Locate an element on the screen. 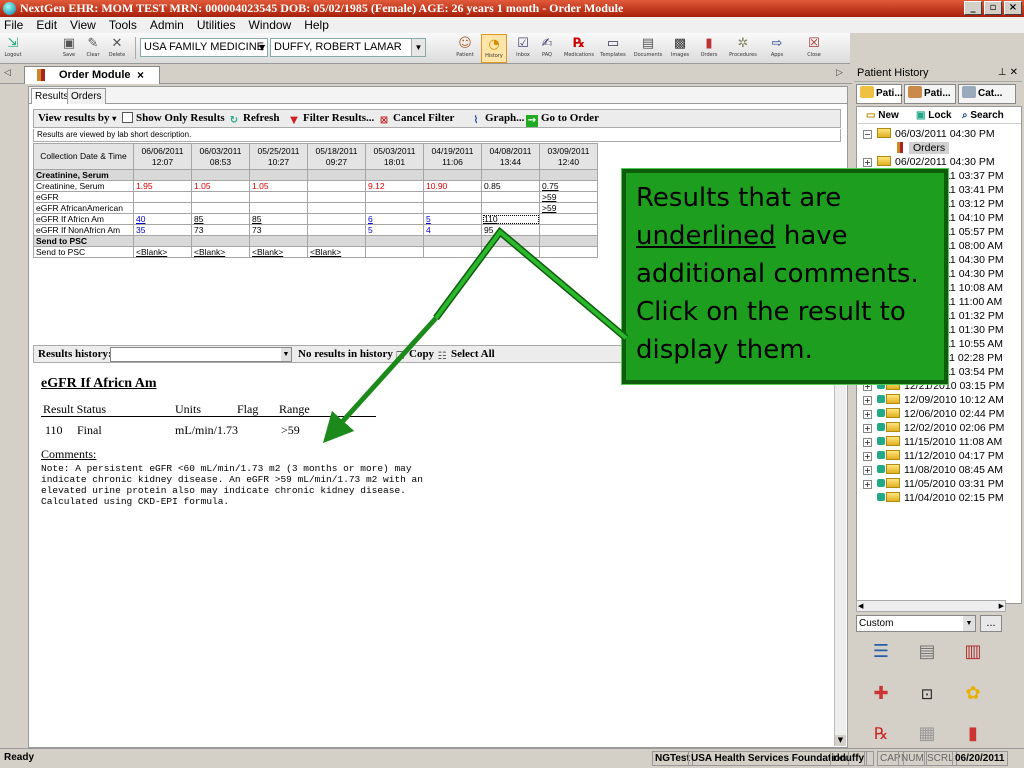 This screenshot has height=768, width=1024. documents-button: ▤ Documents is located at coordinates (648, 48).